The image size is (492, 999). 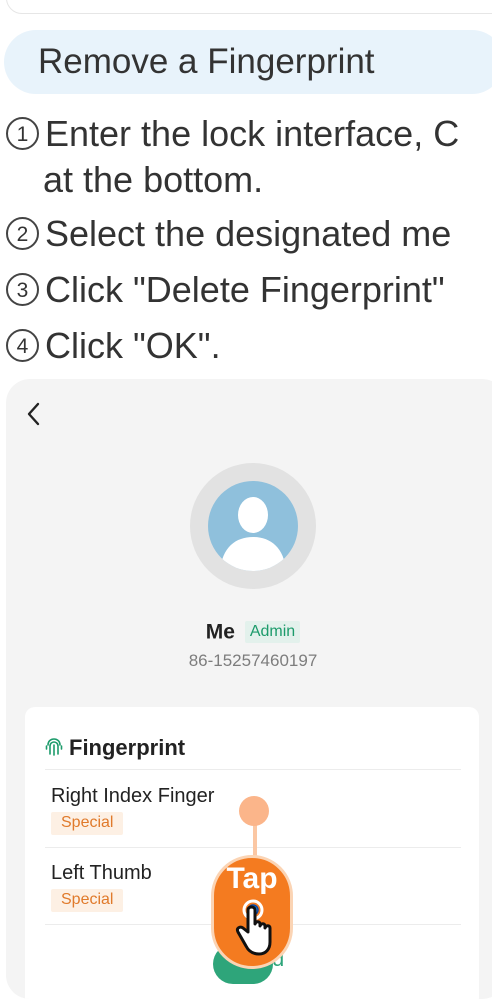 I want to click on tap-label: Tap, so click(x=252, y=878).